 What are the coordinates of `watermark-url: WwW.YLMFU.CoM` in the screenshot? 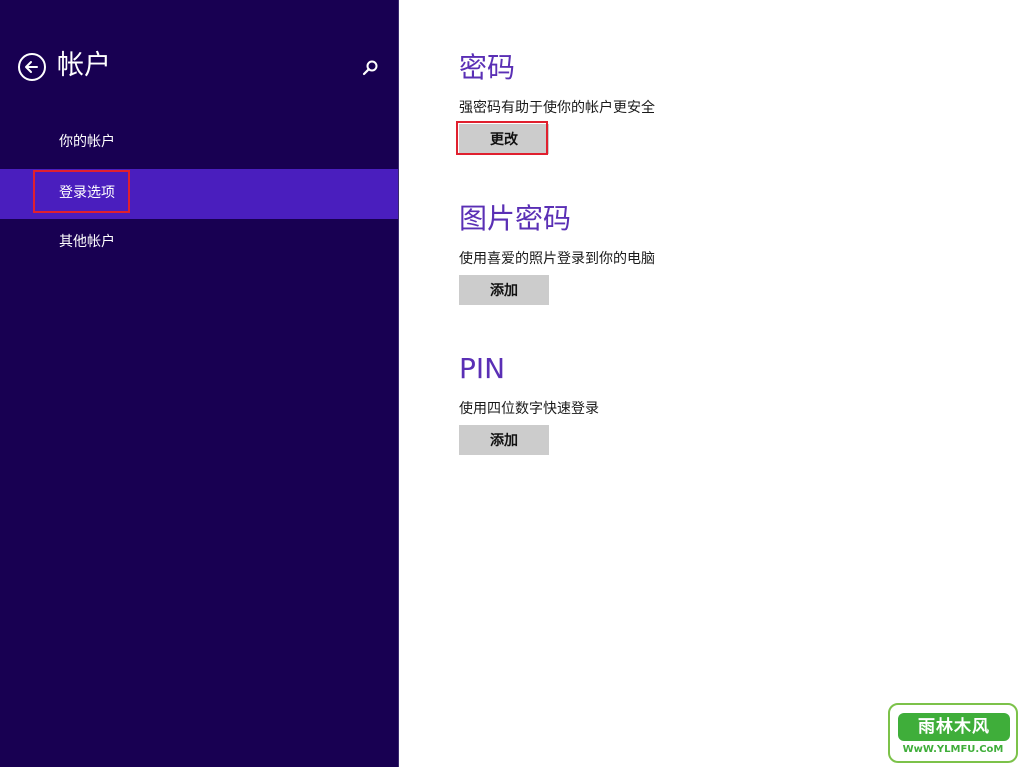 It's located at (953, 749).